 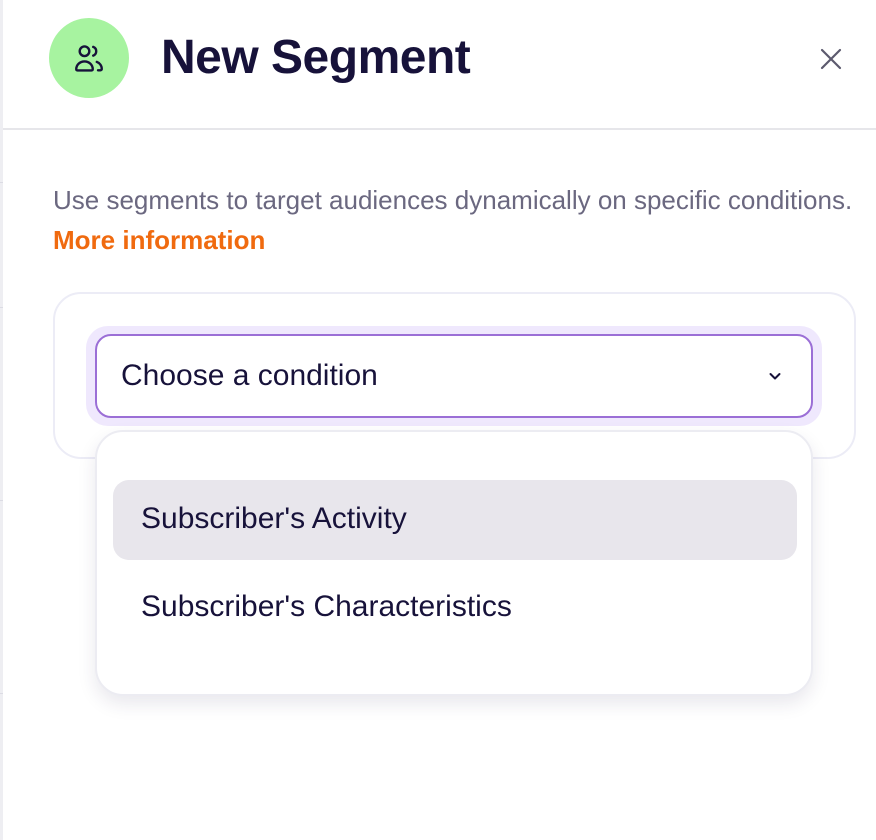 I want to click on condition-select: Choose a condition, so click(x=454, y=376).